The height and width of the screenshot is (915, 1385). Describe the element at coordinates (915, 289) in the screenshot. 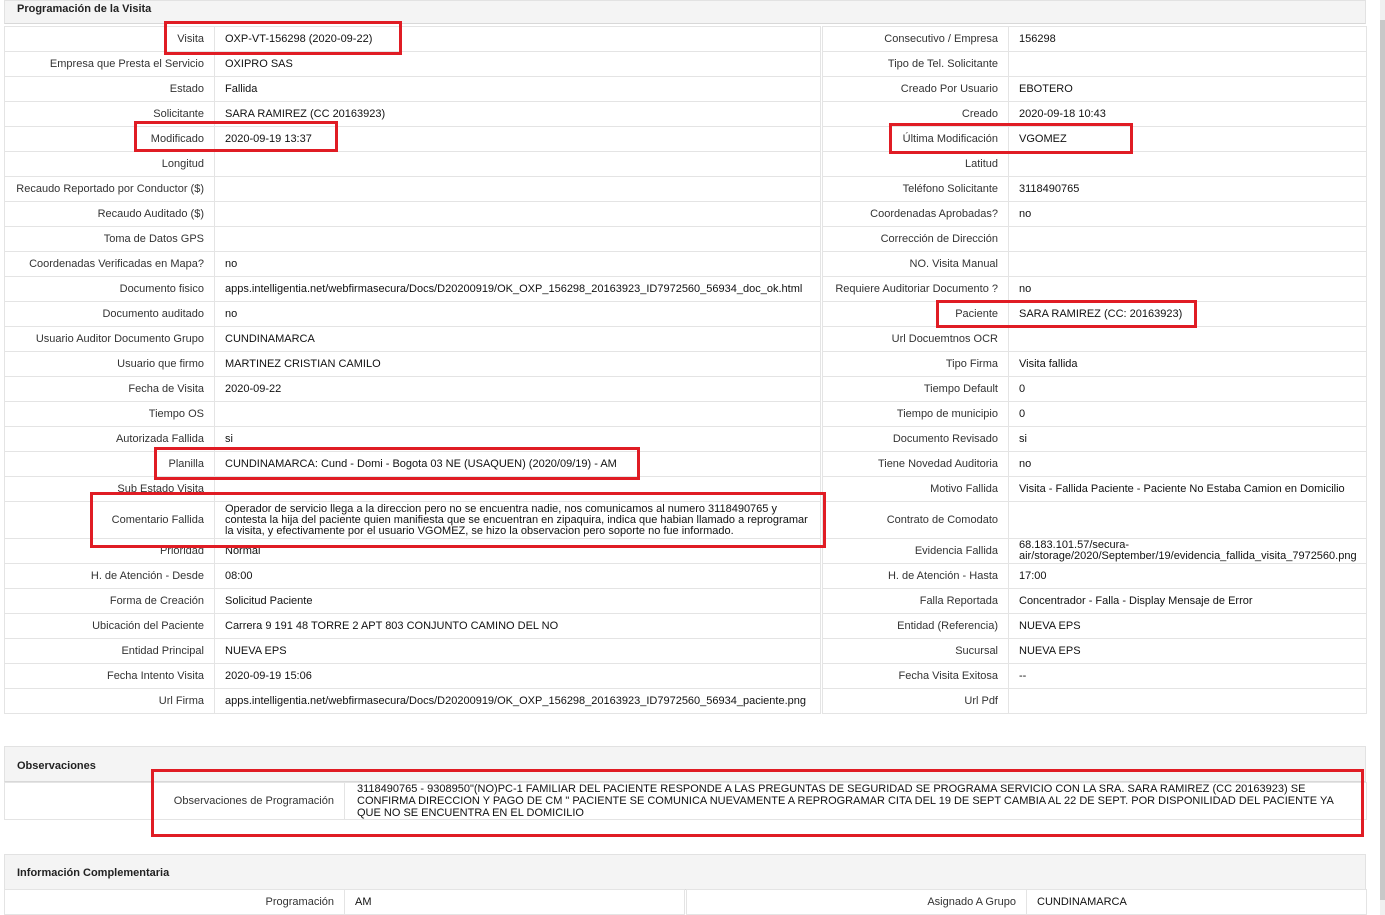

I see `field-label: Requiere Auditoriar Documento ?` at that location.